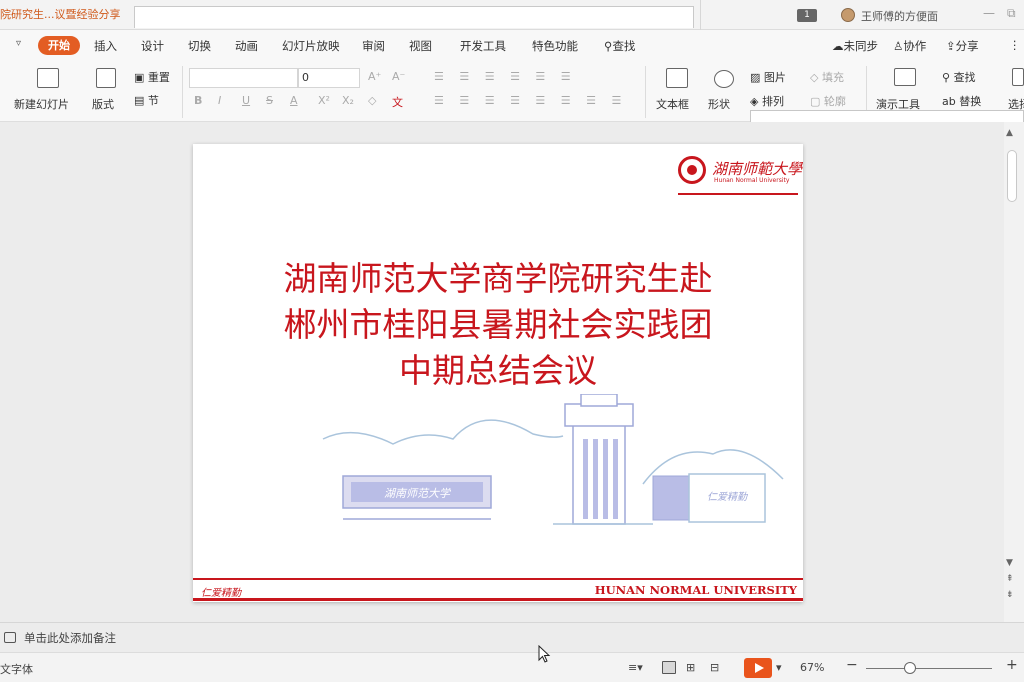 This screenshot has height=682, width=1024. I want to click on notes-toggle-icon: ≡▾, so click(635, 667).